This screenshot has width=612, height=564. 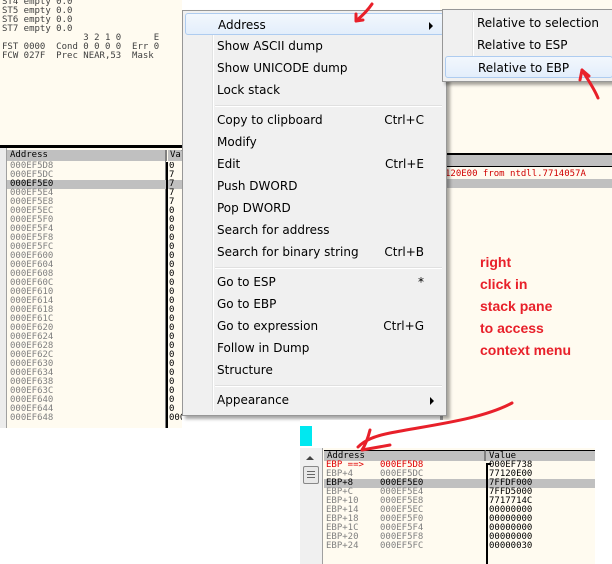 I want to click on menu-item-push-dword: Push DWORD, so click(x=314, y=186).